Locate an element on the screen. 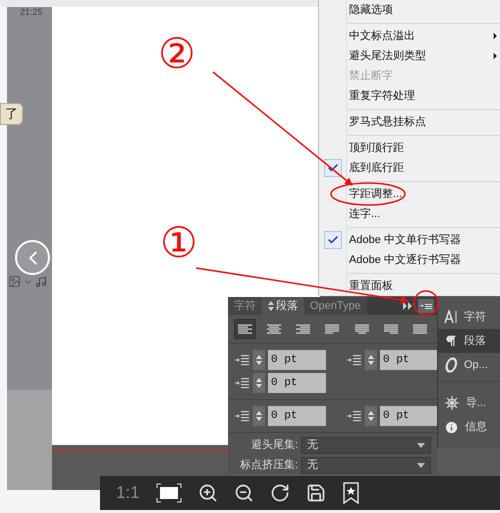 The height and width of the screenshot is (513, 500). step-number: ② is located at coordinates (177, 54).